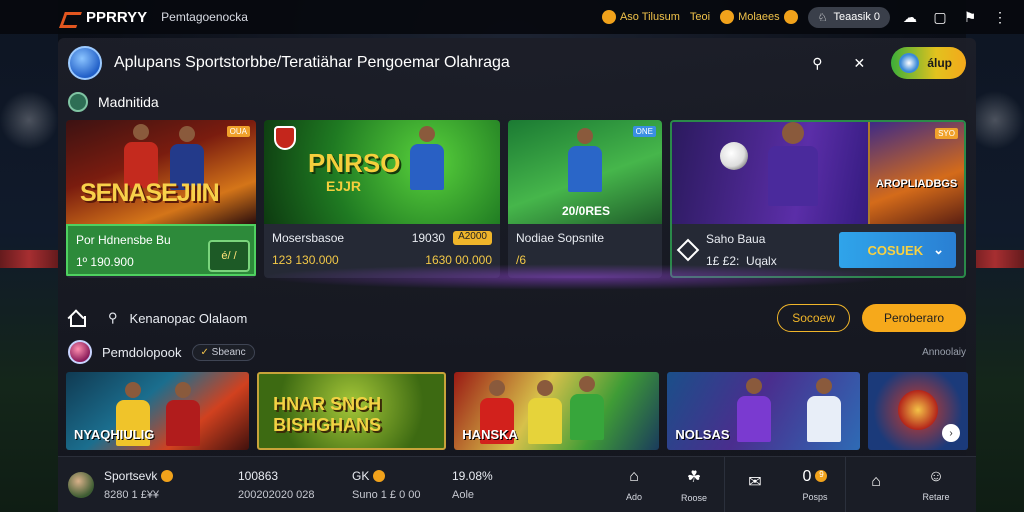  I want to click on bottom-stat-1-value: 100863, so click(258, 475).